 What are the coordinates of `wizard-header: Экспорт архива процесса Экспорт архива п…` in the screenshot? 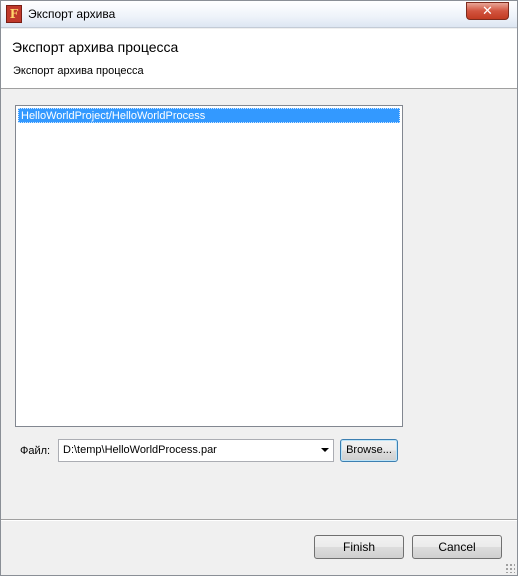 It's located at (259, 59).